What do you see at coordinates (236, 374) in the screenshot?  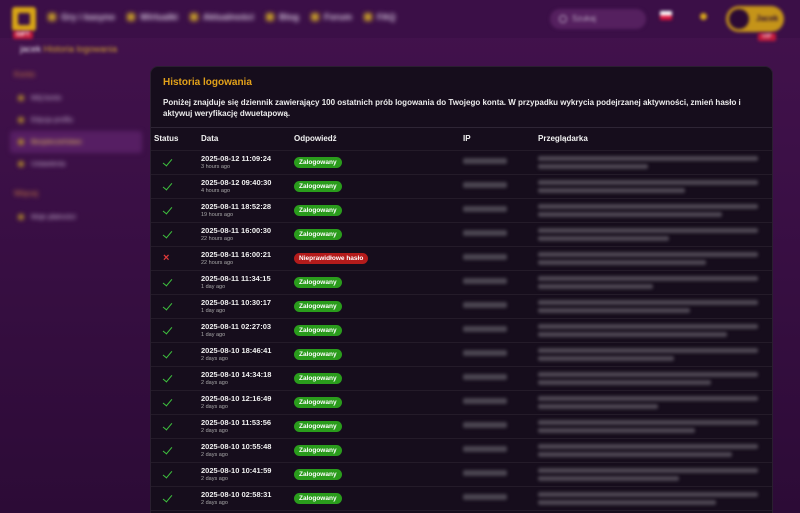 I see `login-date: 2025-08-10 14:34:18` at bounding box center [236, 374].